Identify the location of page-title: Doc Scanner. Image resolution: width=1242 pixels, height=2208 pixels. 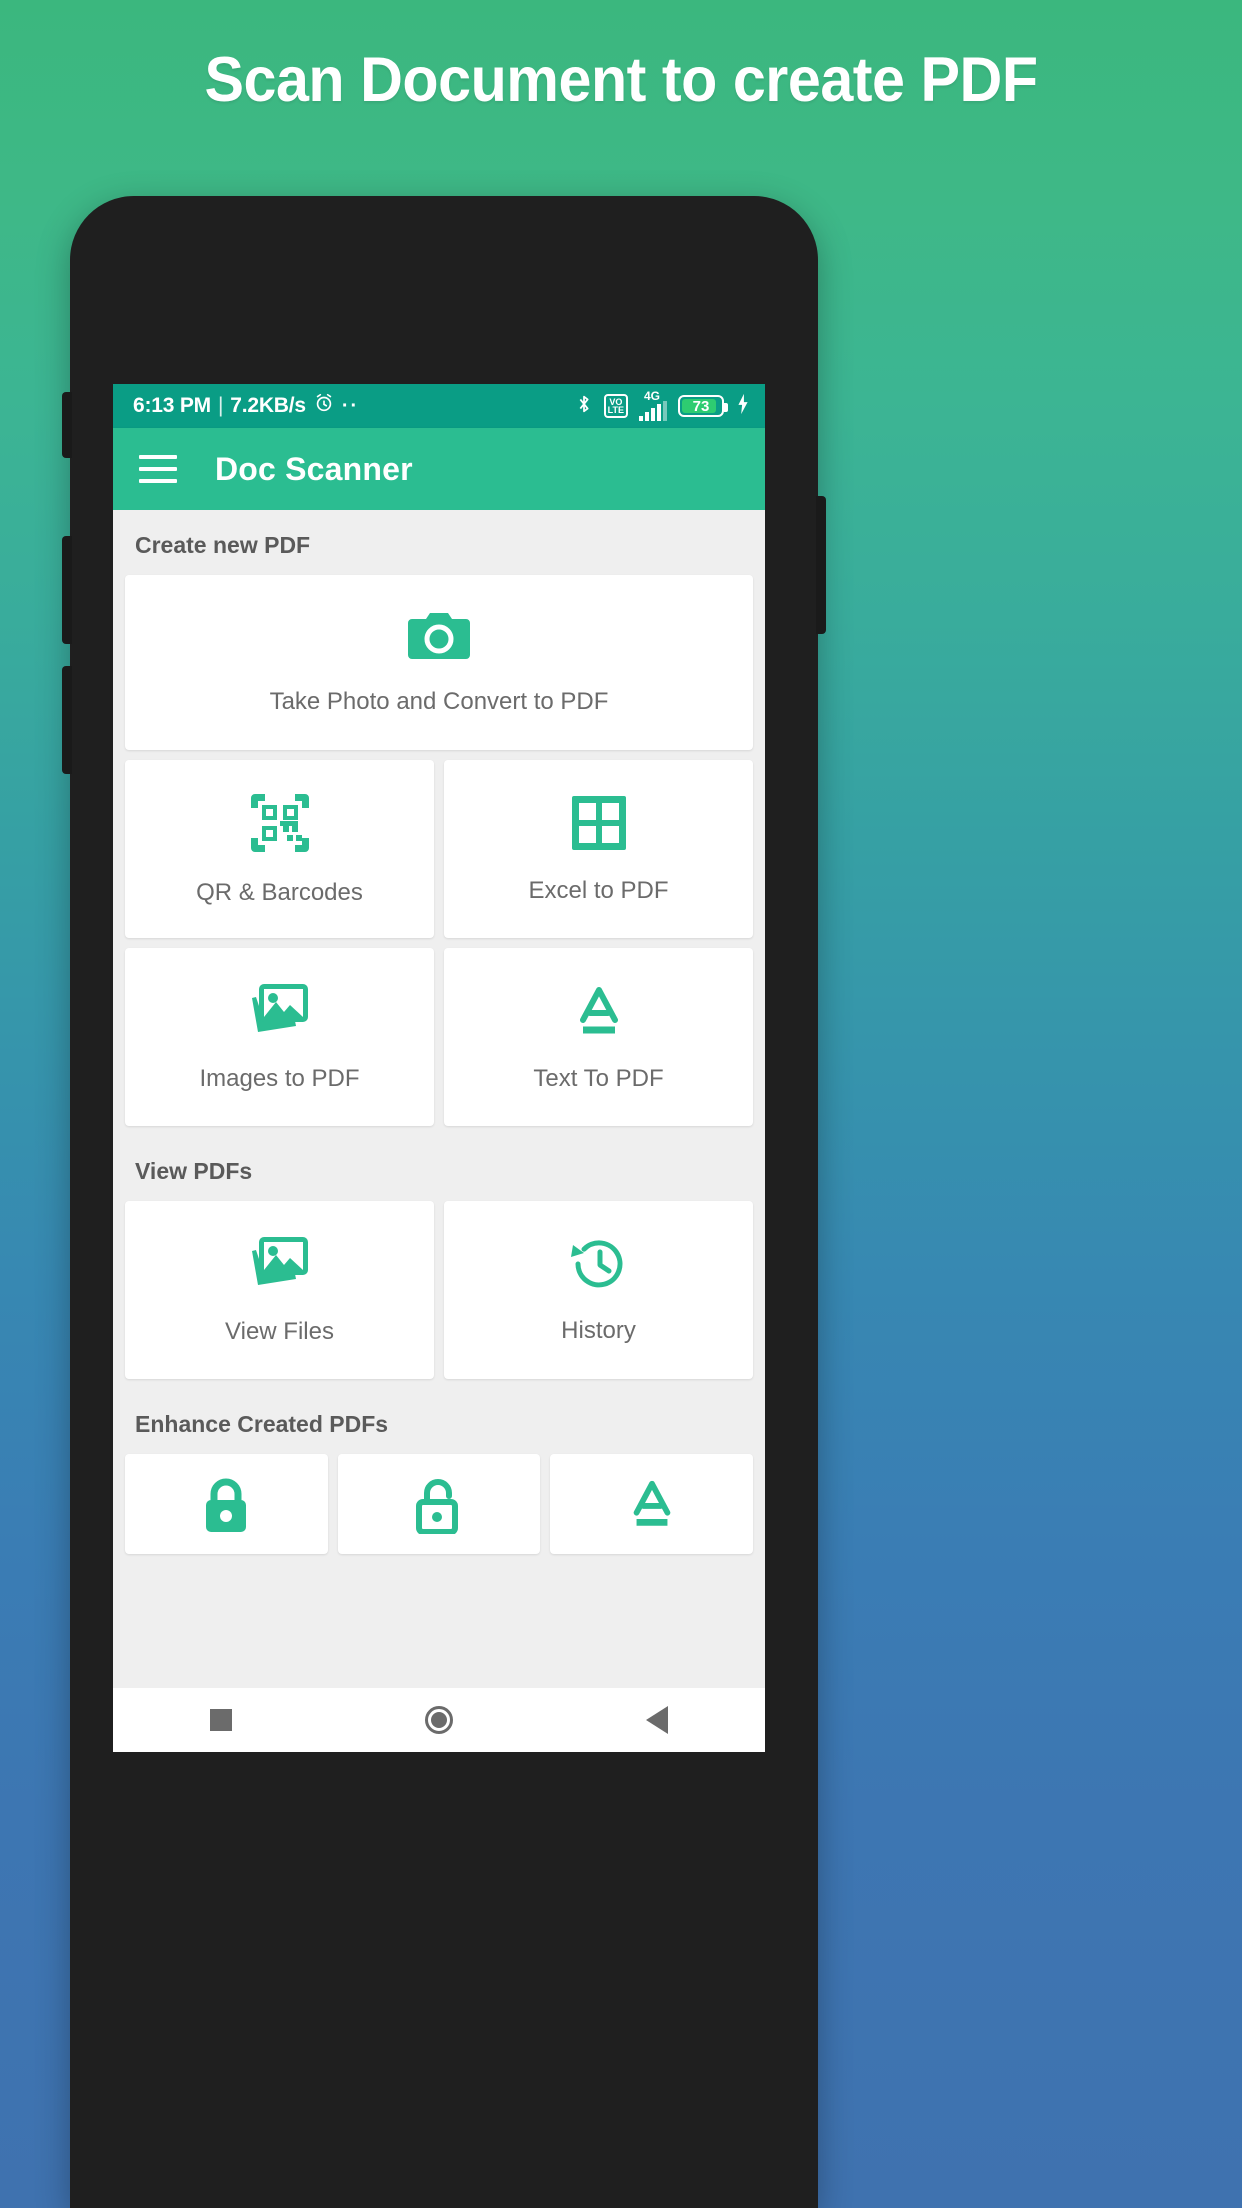
(314, 468).